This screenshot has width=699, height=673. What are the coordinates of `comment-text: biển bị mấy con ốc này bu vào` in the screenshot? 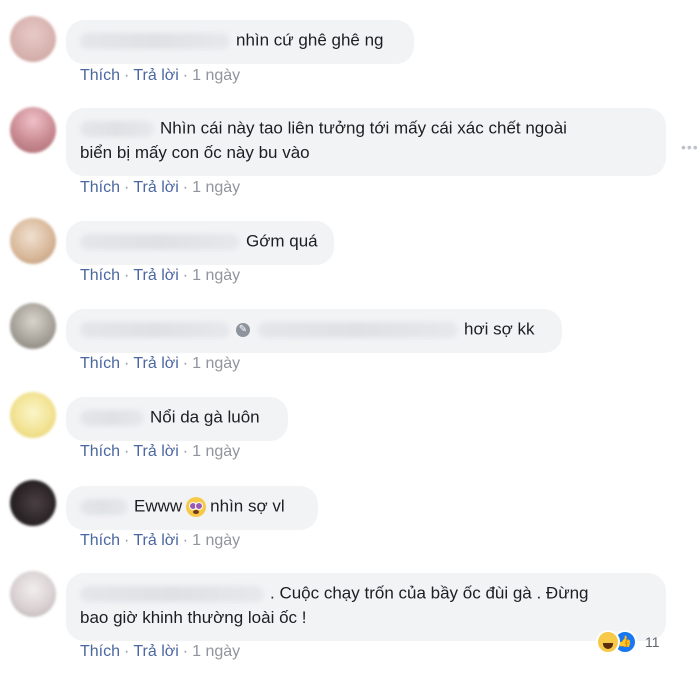 It's located at (195, 152).